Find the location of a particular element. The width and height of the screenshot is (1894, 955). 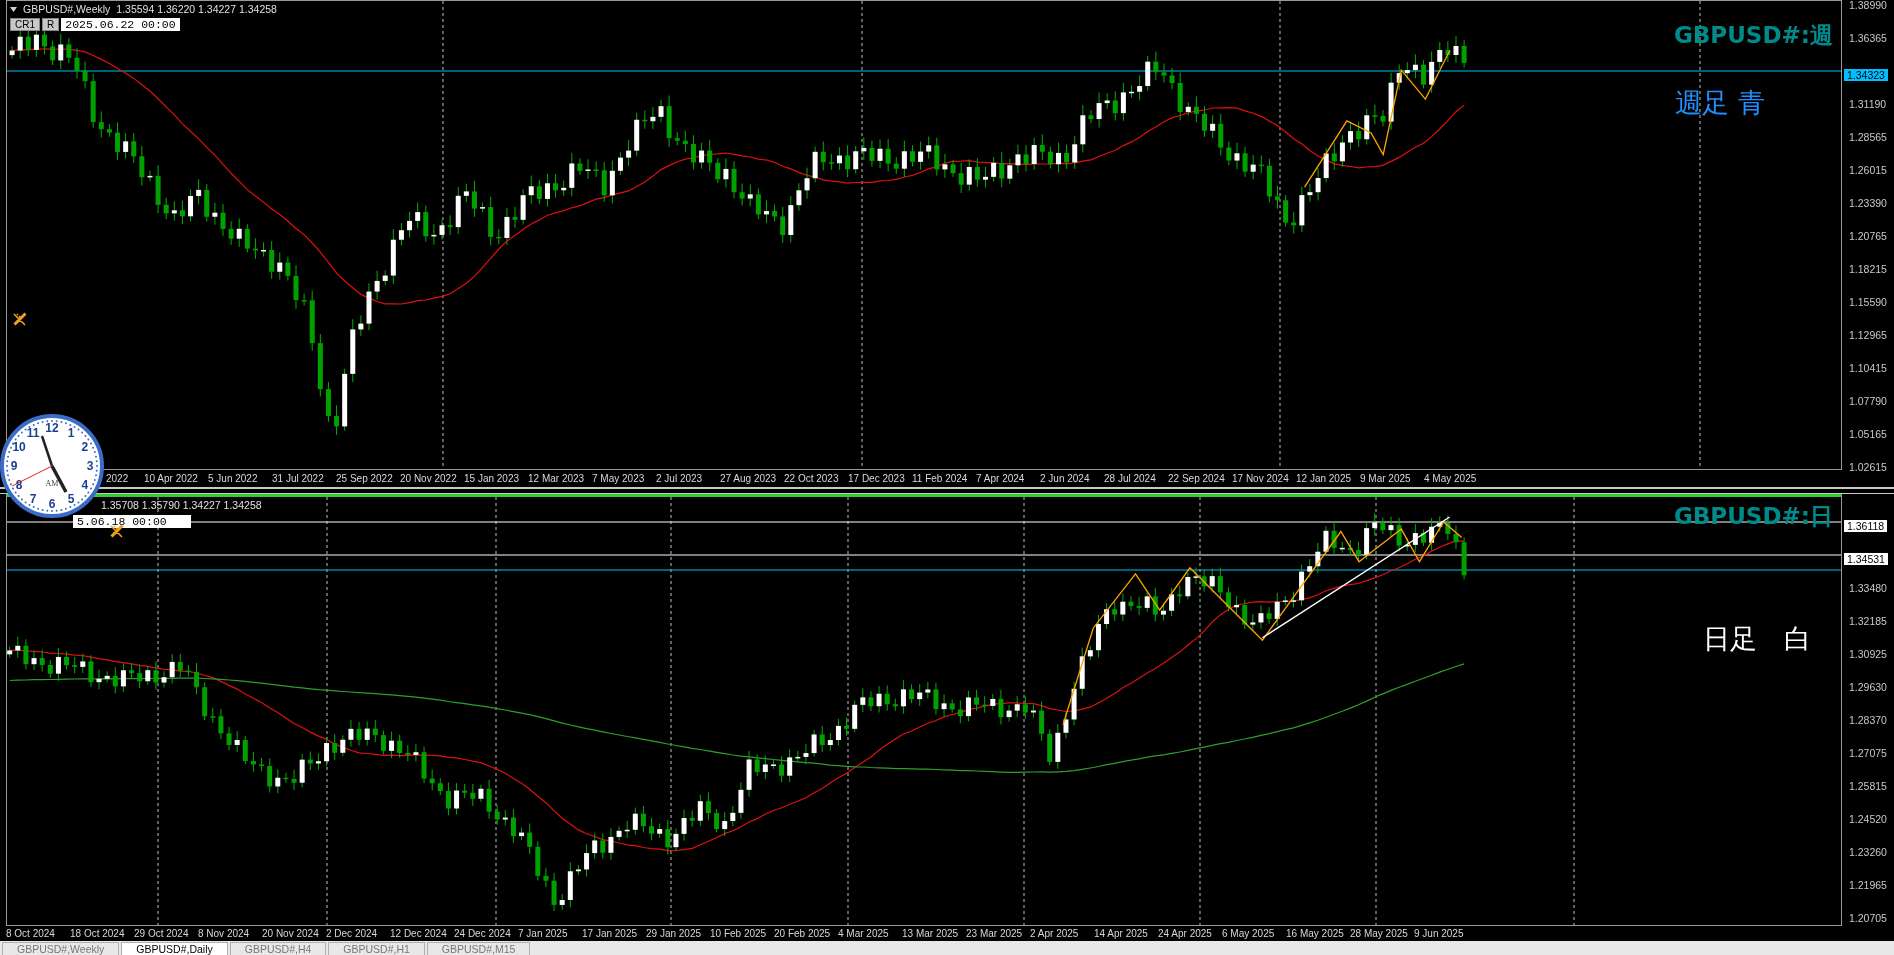

date-axis-label: 17 Nov 2024 is located at coordinates (1261, 478).